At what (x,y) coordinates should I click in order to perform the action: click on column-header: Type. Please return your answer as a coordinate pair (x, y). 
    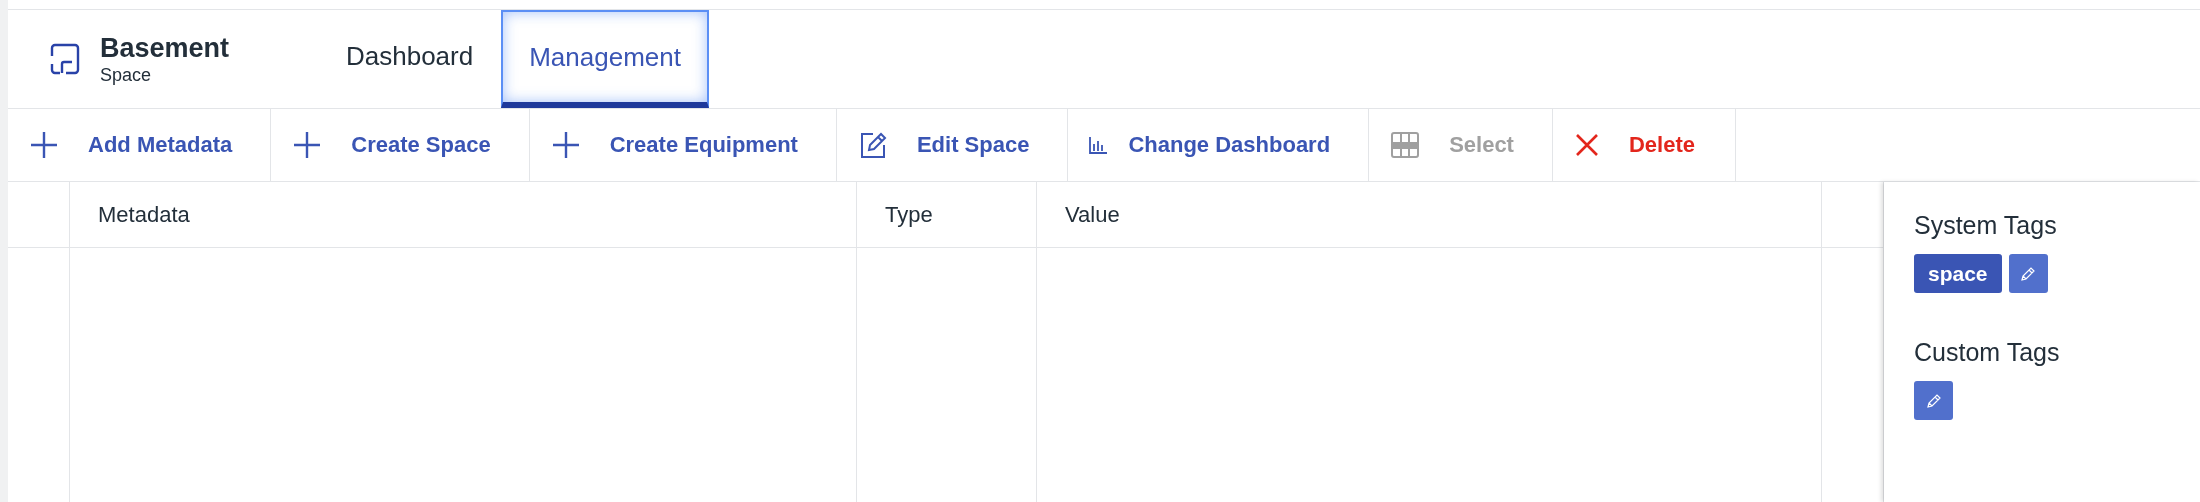
    Looking at the image, I should click on (947, 214).